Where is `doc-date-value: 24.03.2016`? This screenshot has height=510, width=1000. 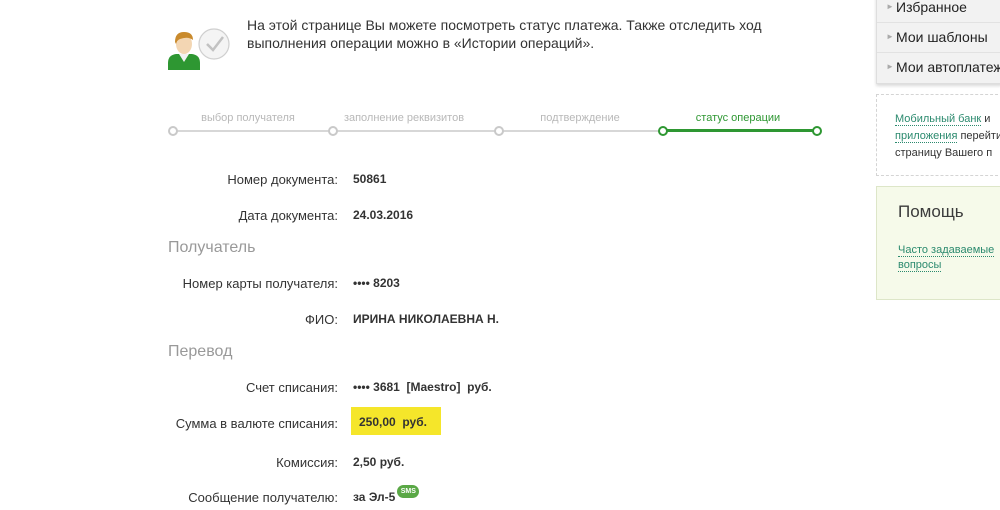
doc-date-value: 24.03.2016 is located at coordinates (383, 215).